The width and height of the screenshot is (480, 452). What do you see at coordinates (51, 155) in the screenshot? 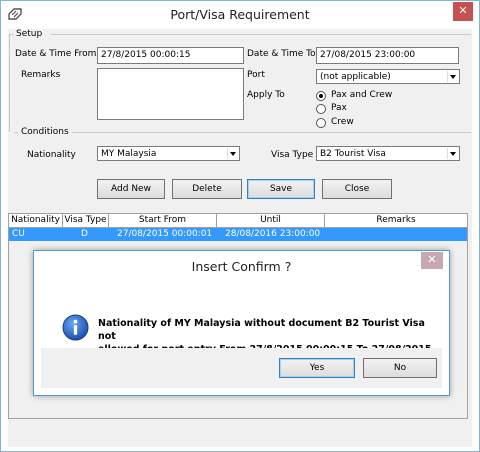
I see `nationality-label: Nationality` at bounding box center [51, 155].